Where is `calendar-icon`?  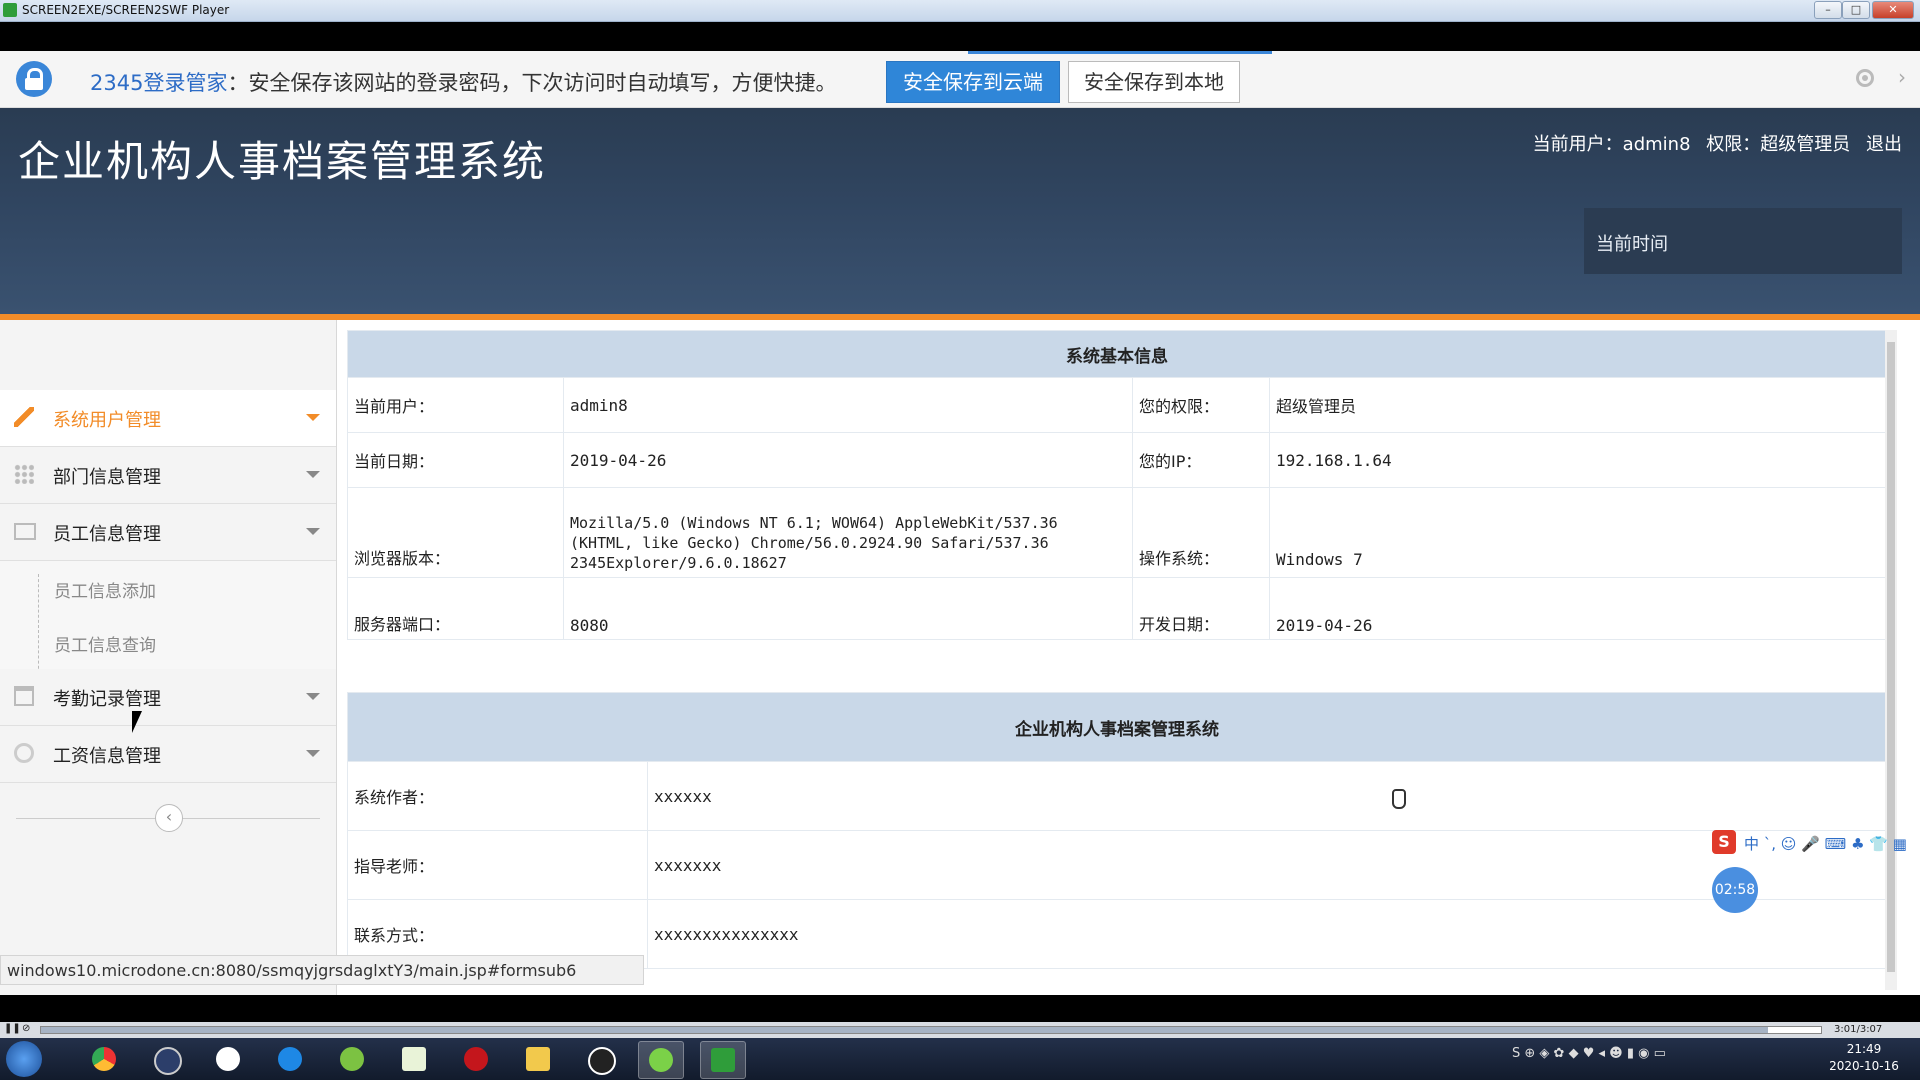 calendar-icon is located at coordinates (24, 696).